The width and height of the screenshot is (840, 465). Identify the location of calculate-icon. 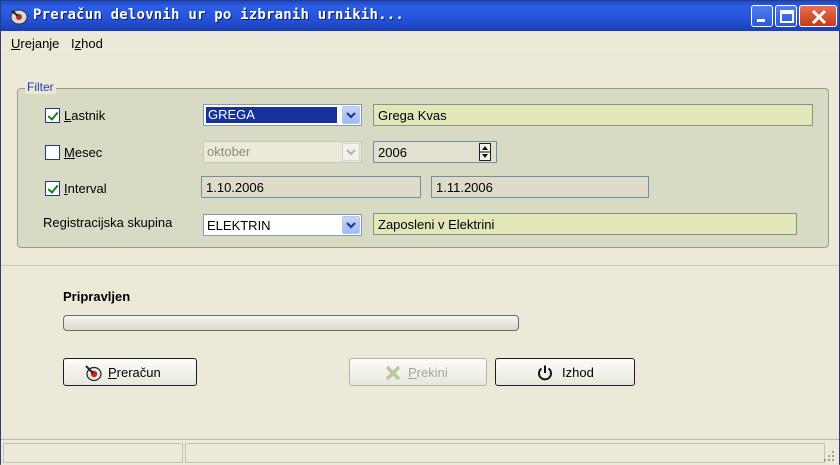
(93, 373).